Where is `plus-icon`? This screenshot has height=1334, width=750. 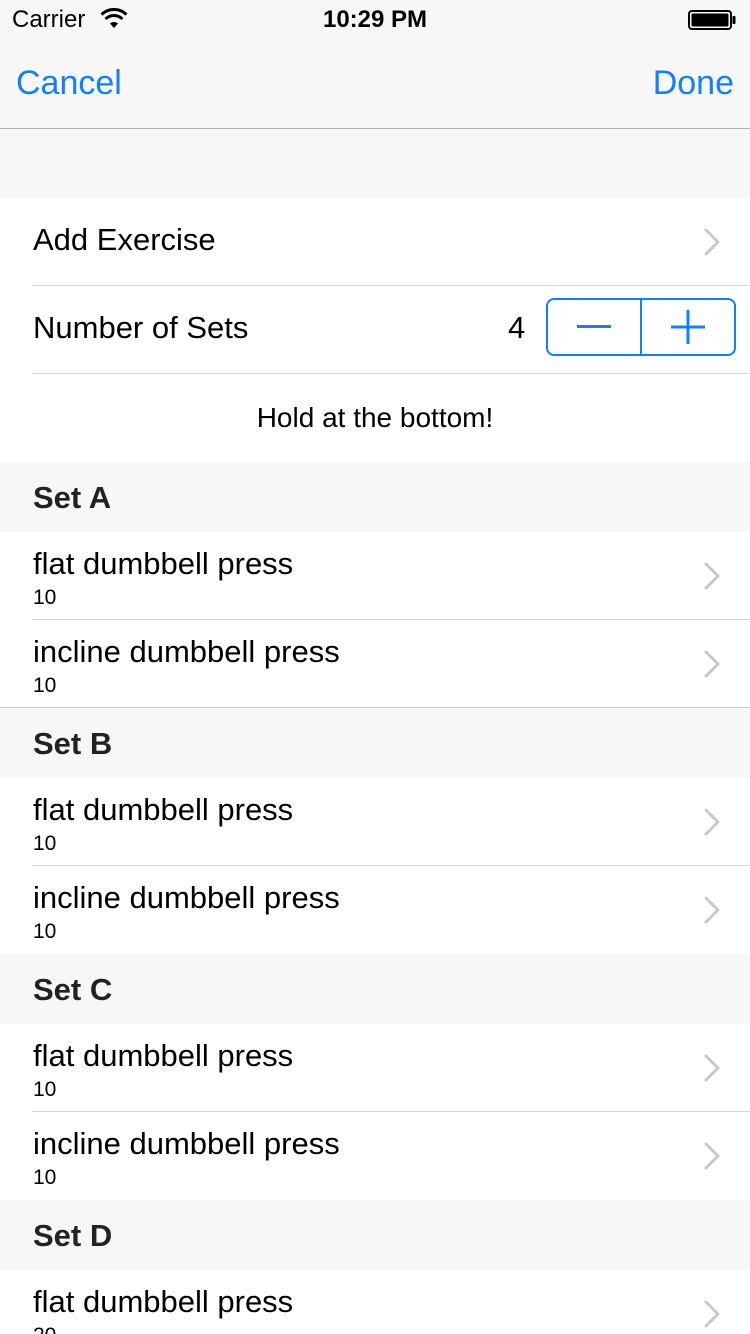
plus-icon is located at coordinates (688, 327).